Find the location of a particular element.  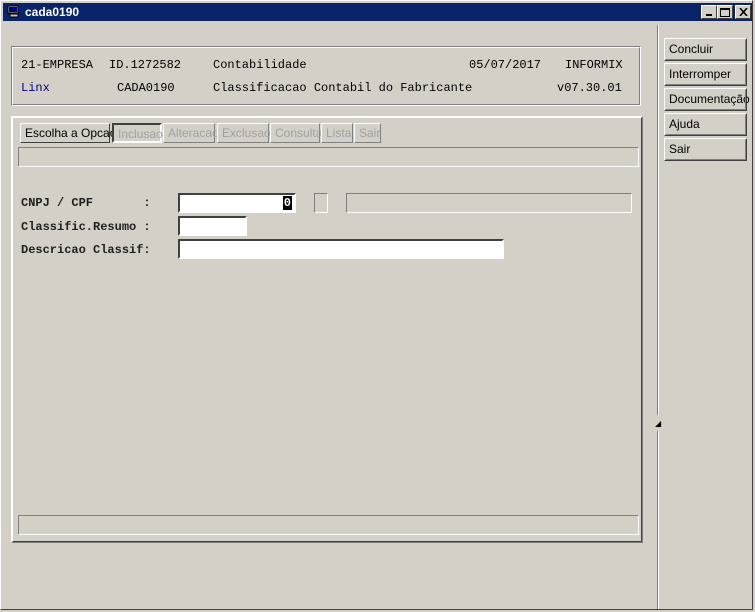

cnpj-value: 0 is located at coordinates (287, 203).